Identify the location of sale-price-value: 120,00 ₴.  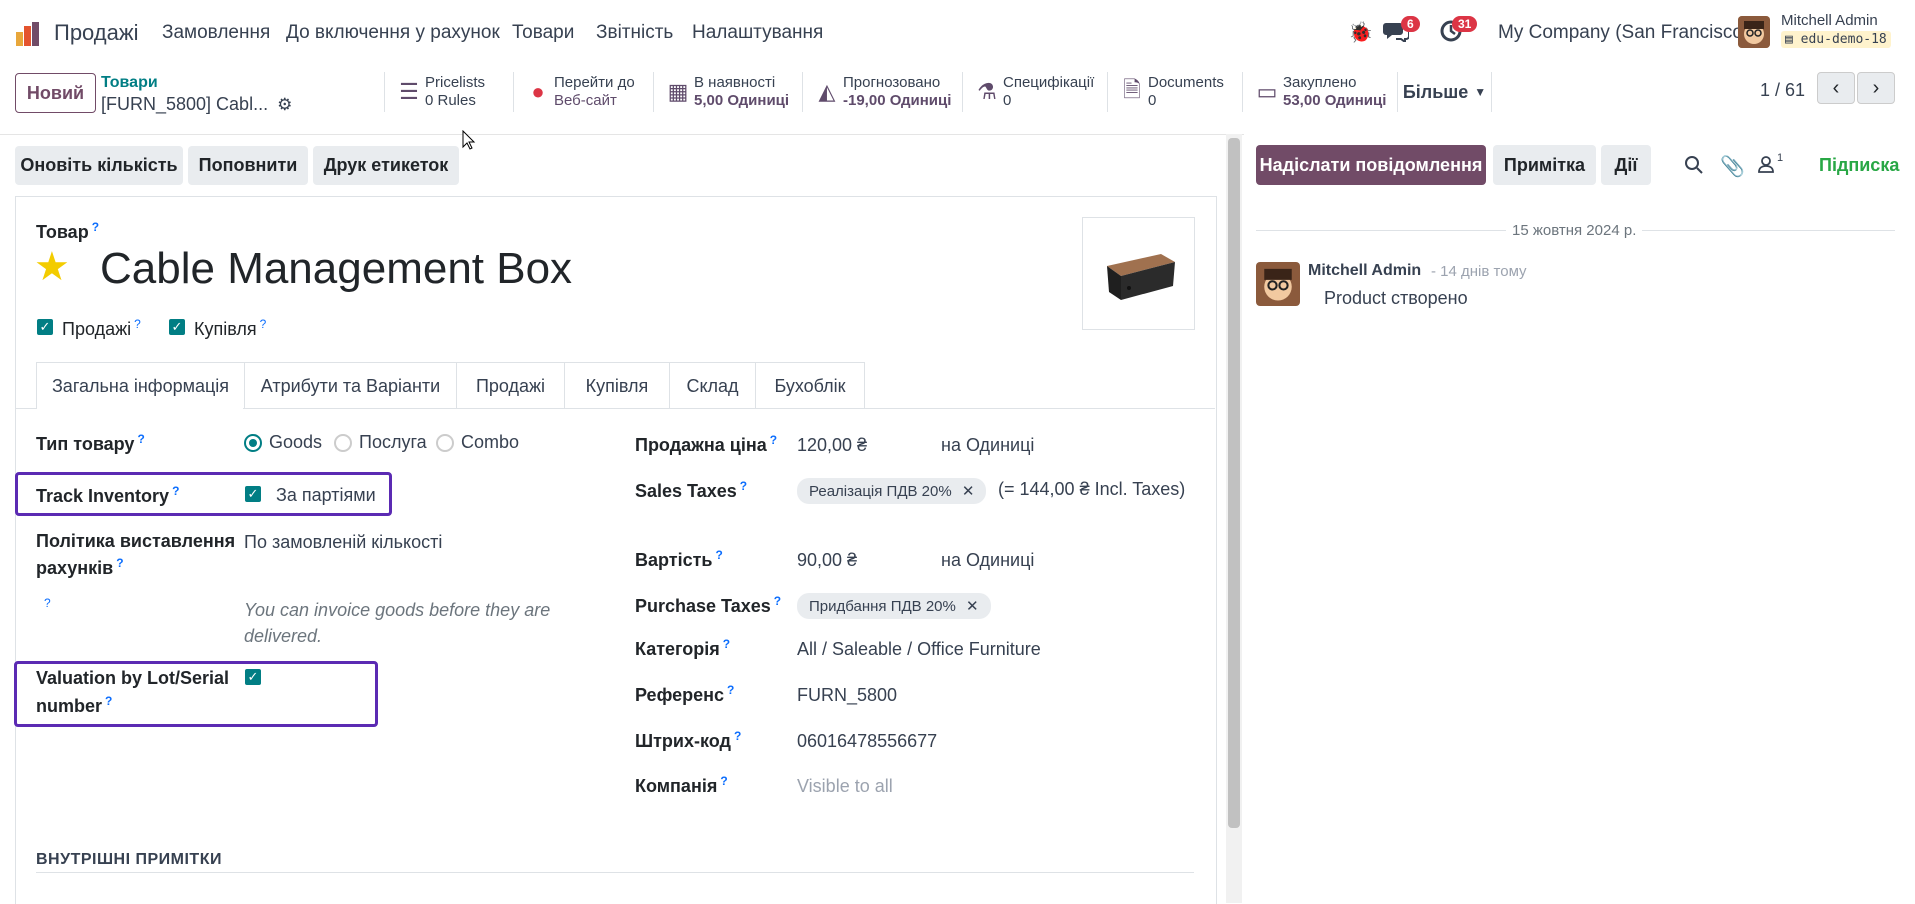
(832, 445).